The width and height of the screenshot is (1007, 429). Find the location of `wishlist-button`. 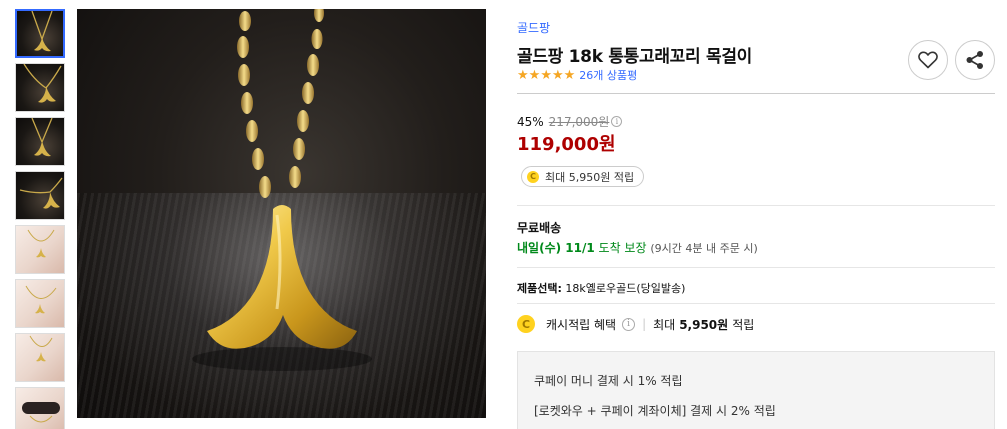

wishlist-button is located at coordinates (928, 60).